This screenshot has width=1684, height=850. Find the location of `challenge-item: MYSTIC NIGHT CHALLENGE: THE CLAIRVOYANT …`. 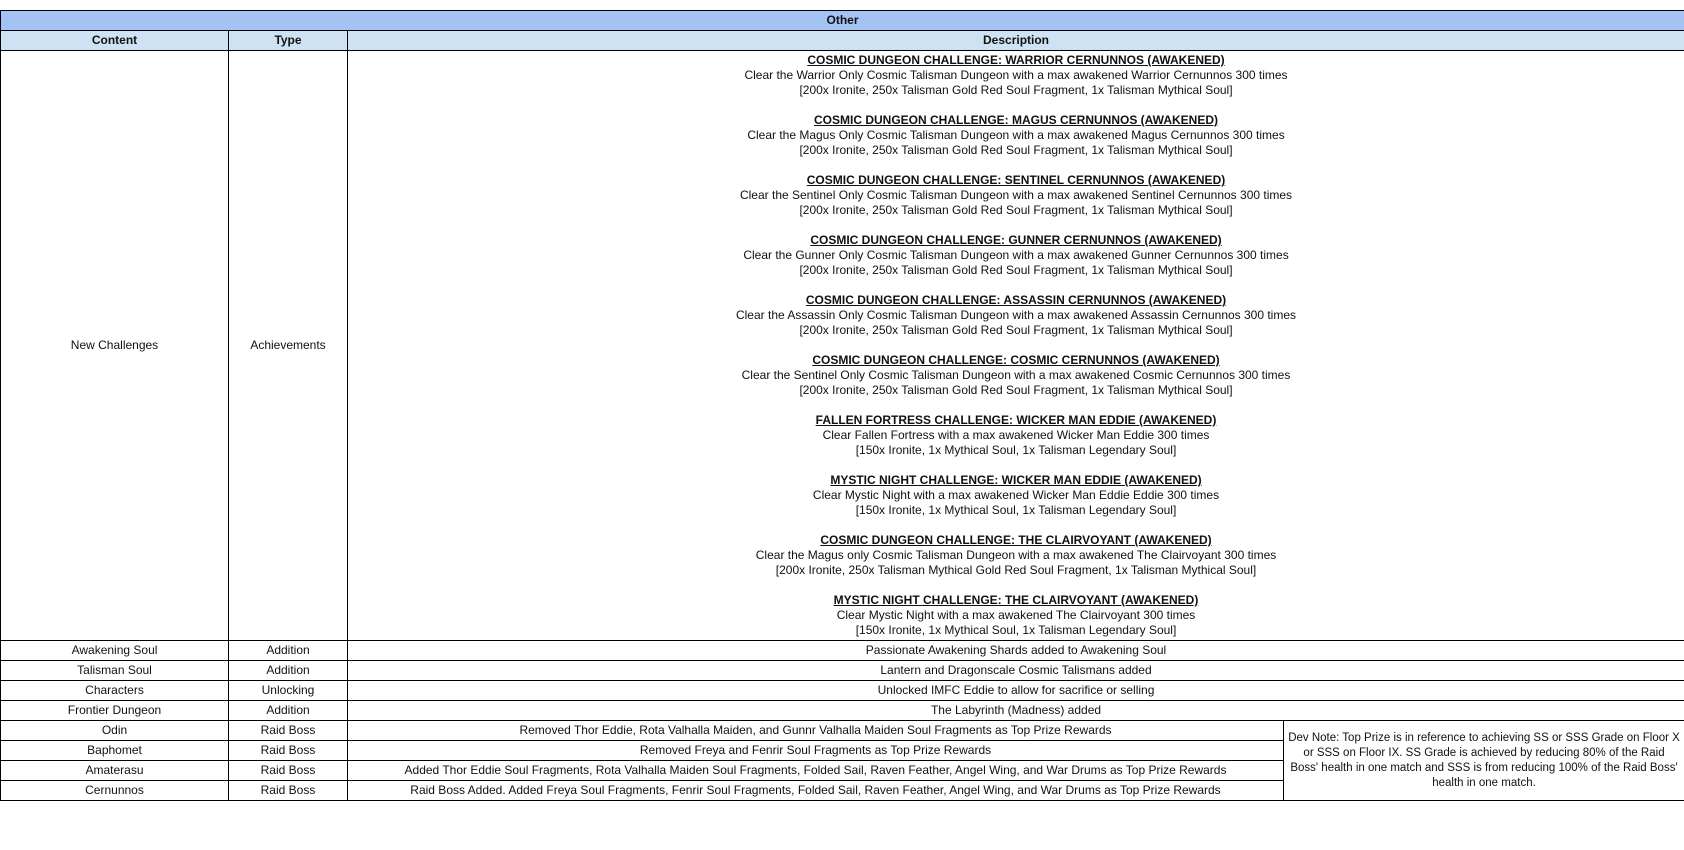

challenge-item: MYSTIC NIGHT CHALLENGE: THE CLAIRVOYANT … is located at coordinates (1016, 615).